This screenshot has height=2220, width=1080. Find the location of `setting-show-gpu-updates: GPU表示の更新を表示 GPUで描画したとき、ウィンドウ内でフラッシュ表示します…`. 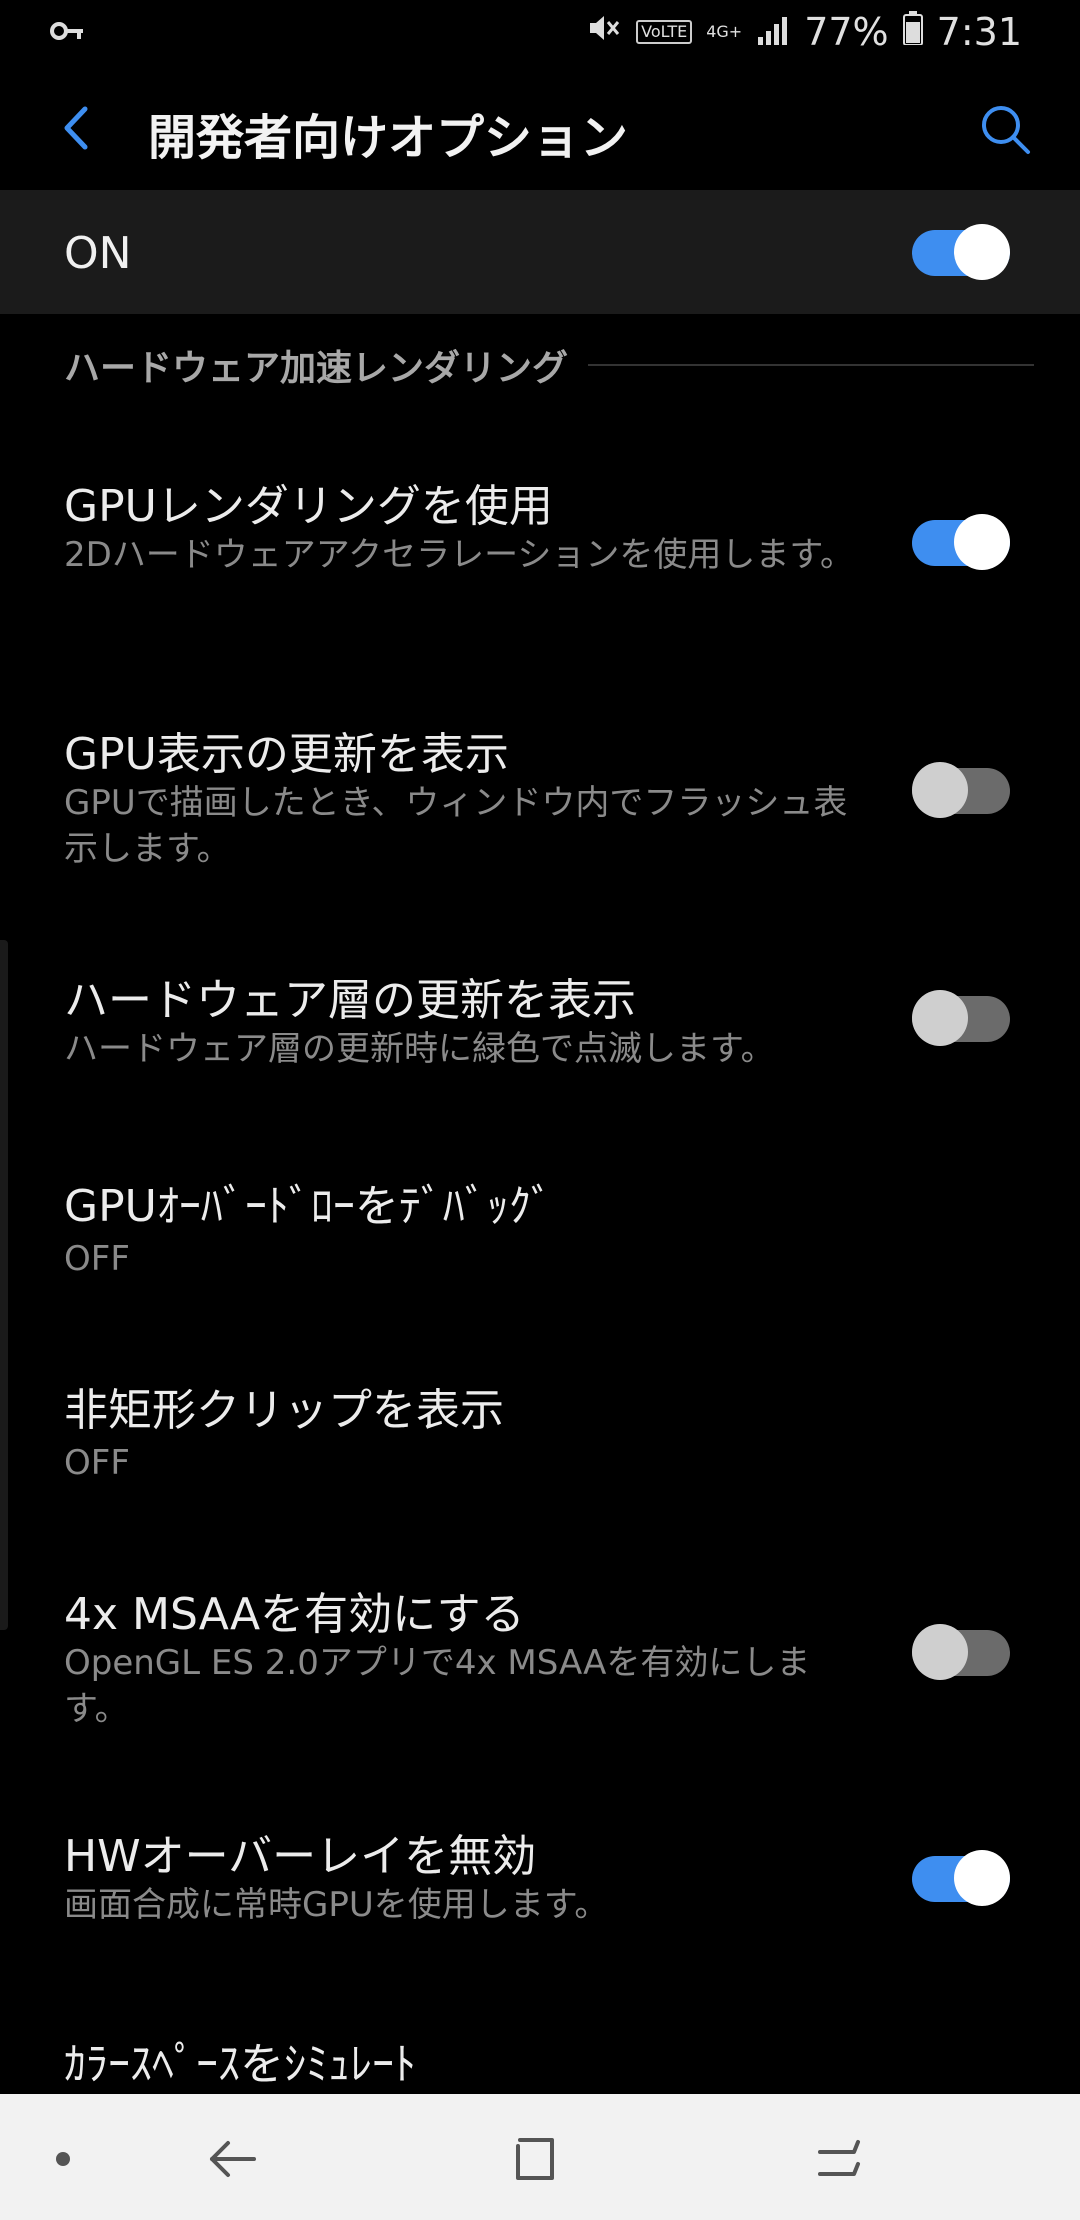

setting-show-gpu-updates: GPU表示の更新を表示 GPUで描画したとき、ウィンドウ内でフラッシュ表示します… is located at coordinates (540, 808).